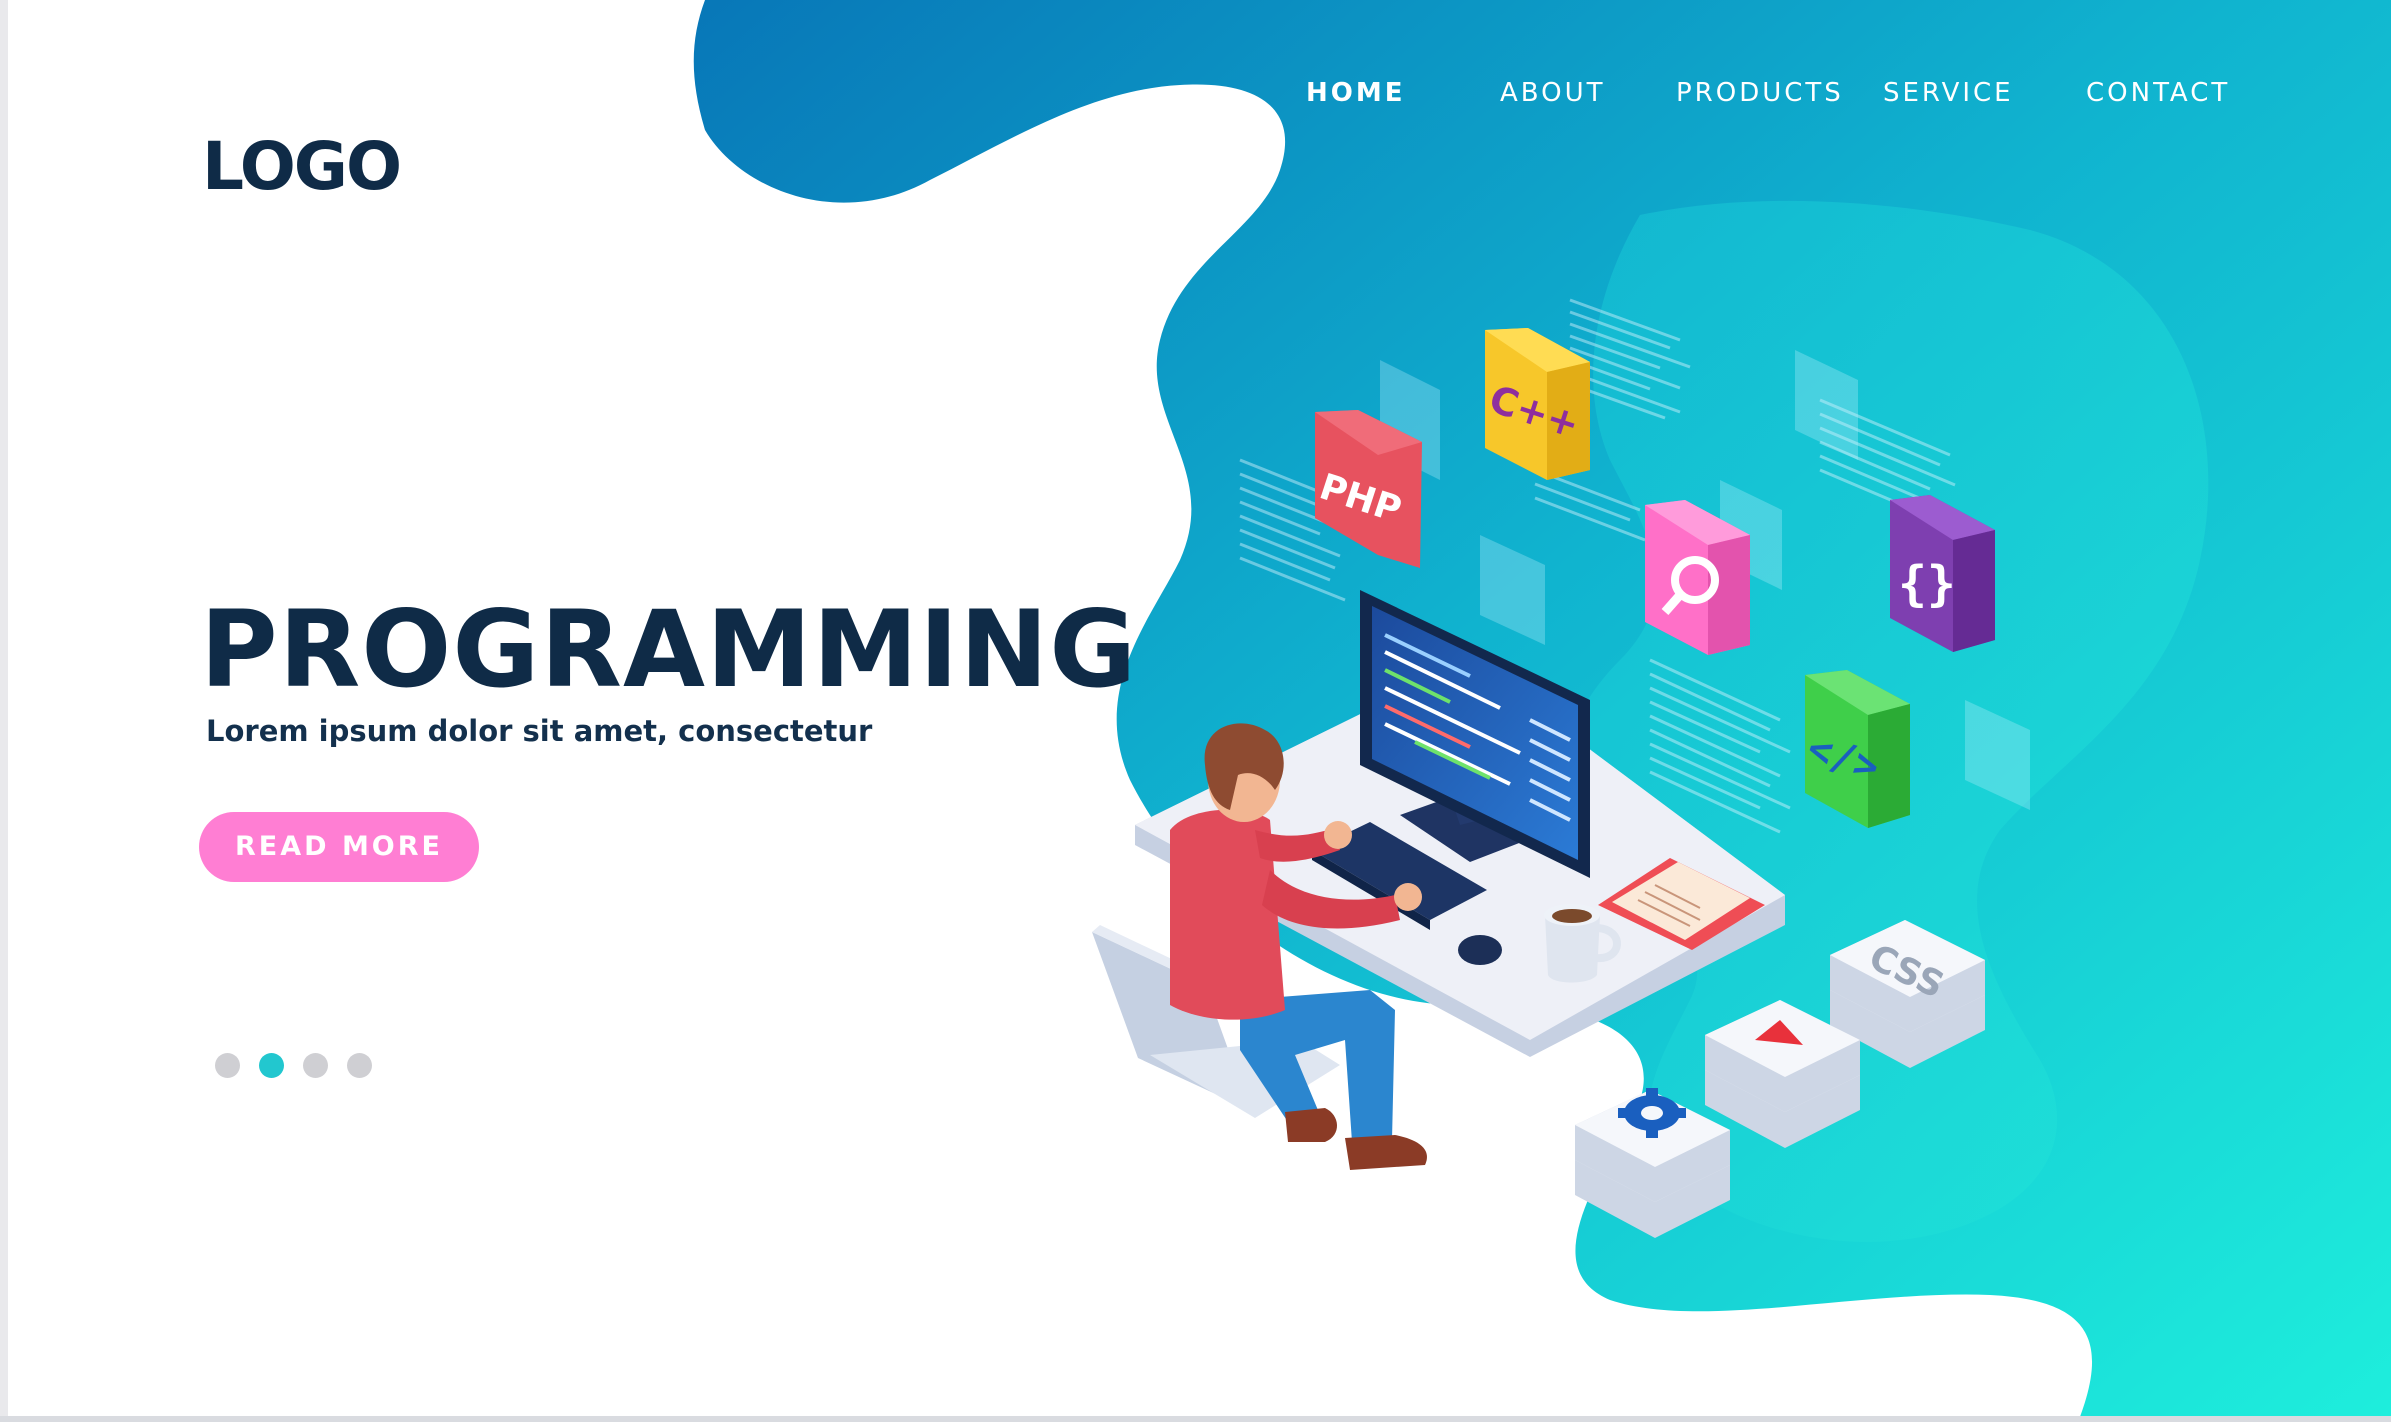  Describe the element at coordinates (1356, 93) in the screenshot. I see `nav-home: HOME` at that location.